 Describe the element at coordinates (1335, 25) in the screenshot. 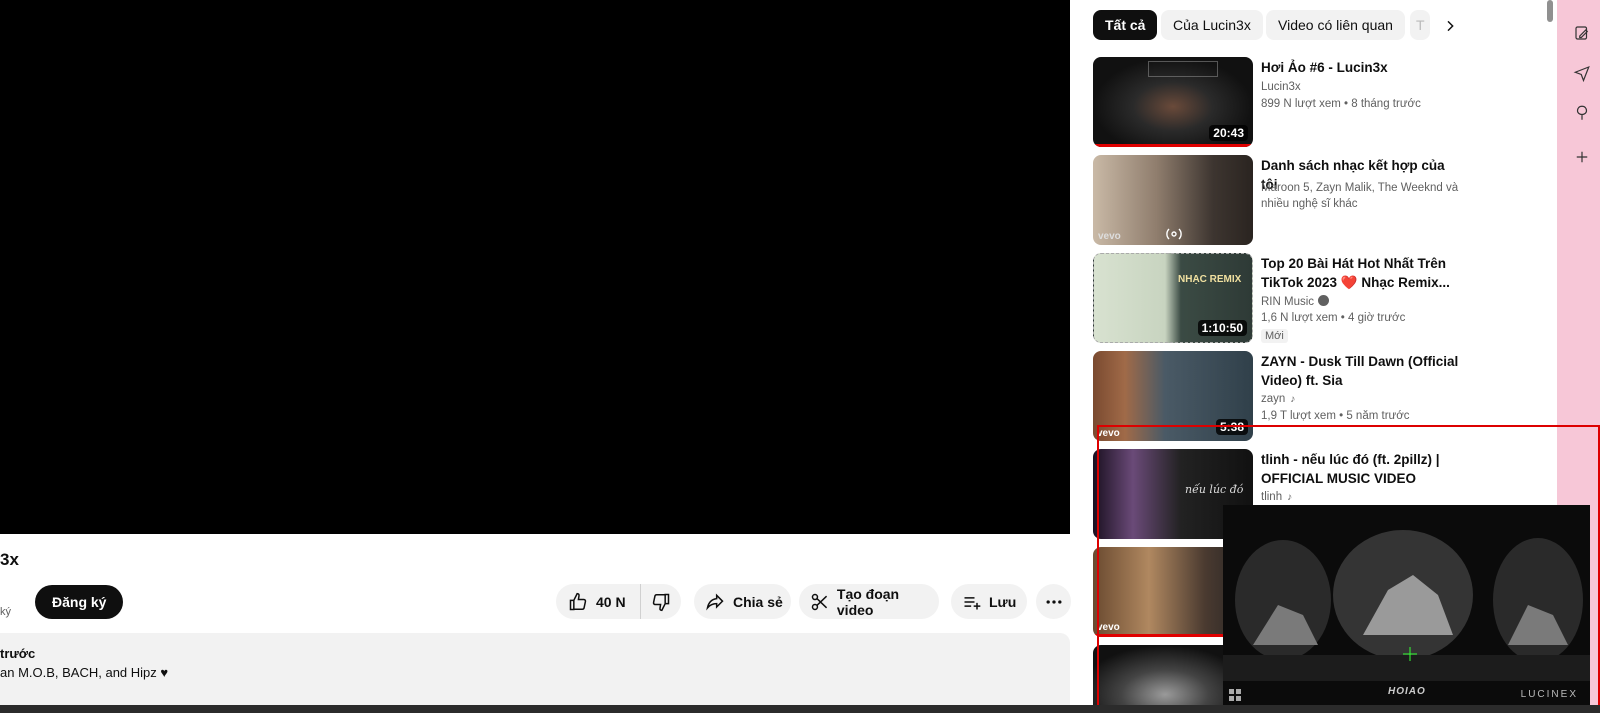

I see `chip-related: Video có liên quan` at that location.